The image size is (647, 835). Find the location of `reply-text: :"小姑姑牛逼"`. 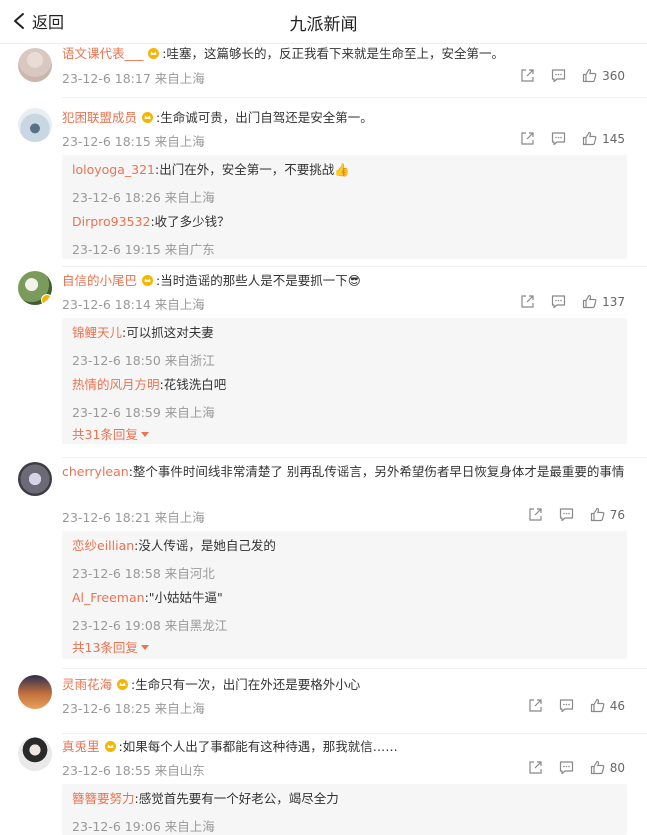

reply-text: :"小姑姑牛逼" is located at coordinates (183, 597).